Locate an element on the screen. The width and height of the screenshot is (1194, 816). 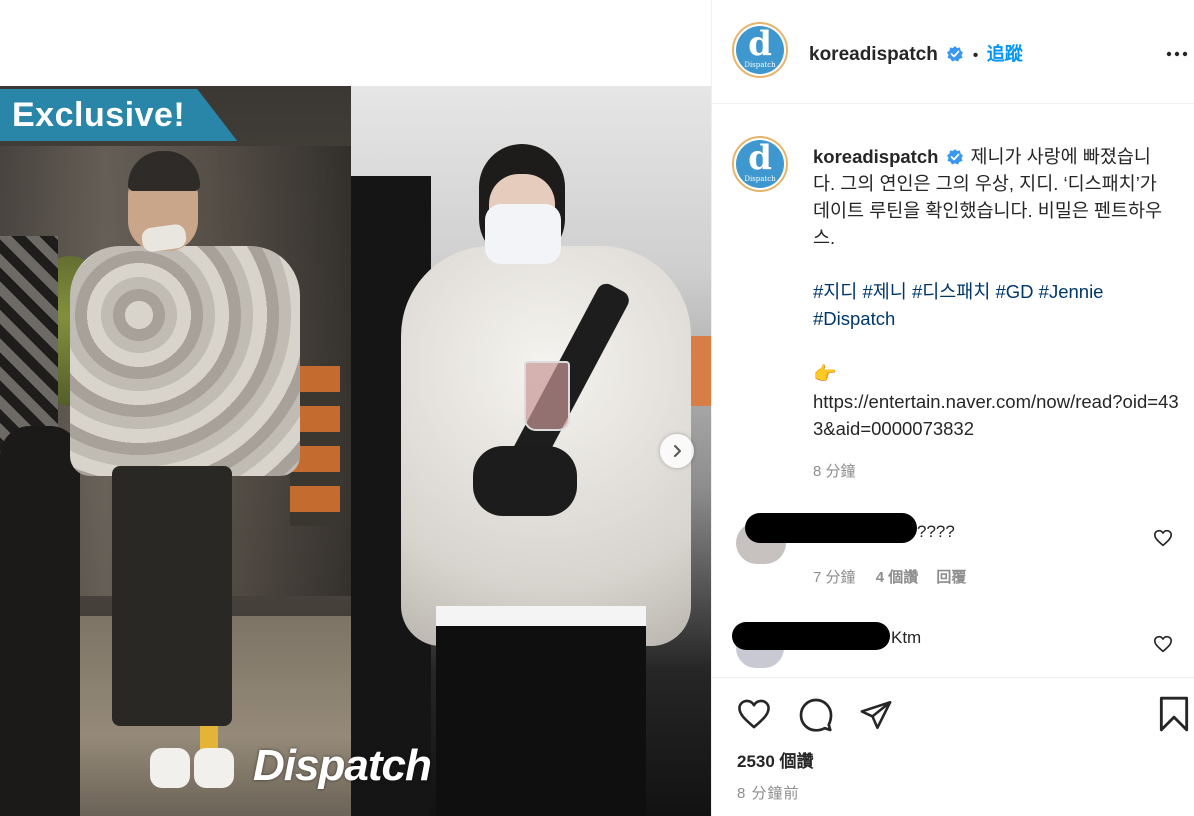
media-top-blank is located at coordinates (355, 43).